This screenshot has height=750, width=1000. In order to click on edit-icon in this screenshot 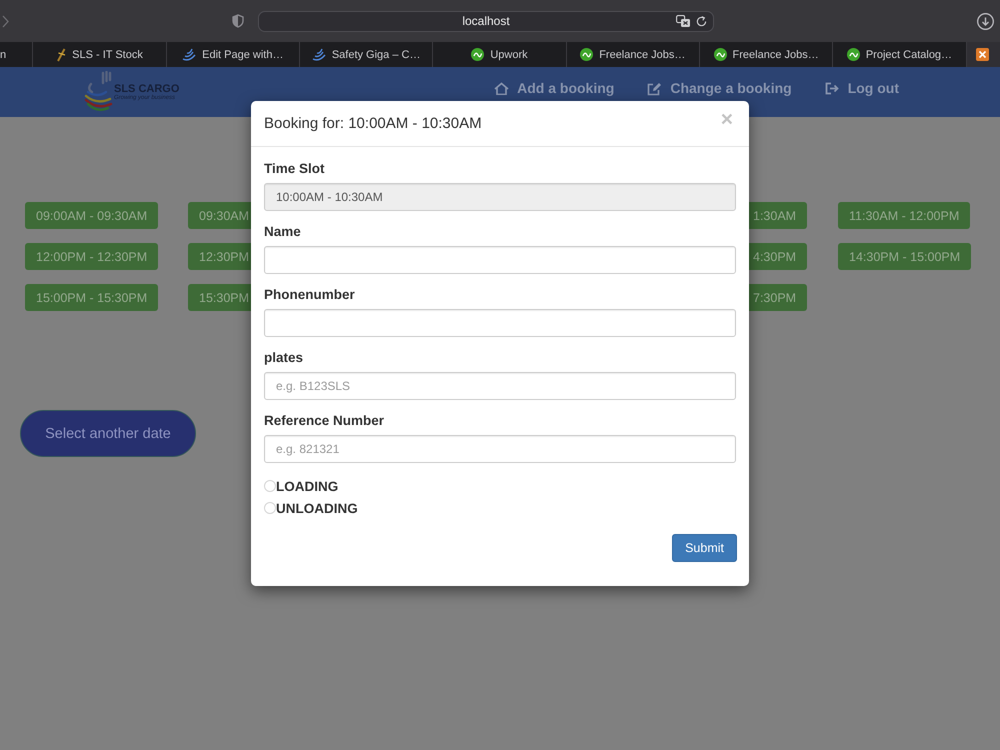, I will do `click(654, 89)`.